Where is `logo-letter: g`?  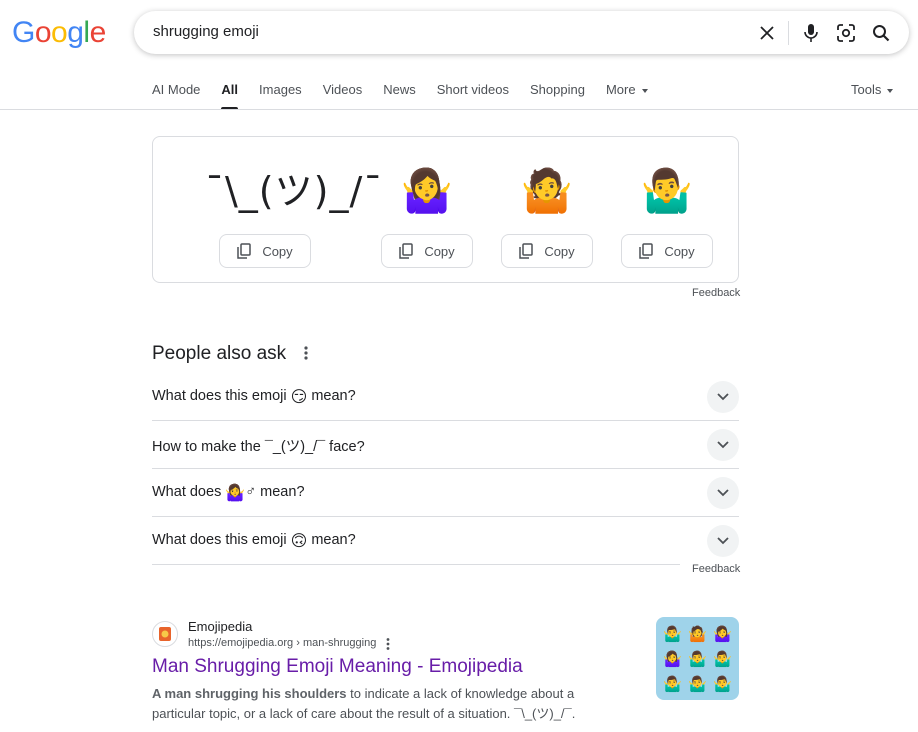
logo-letter: g is located at coordinates (75, 32).